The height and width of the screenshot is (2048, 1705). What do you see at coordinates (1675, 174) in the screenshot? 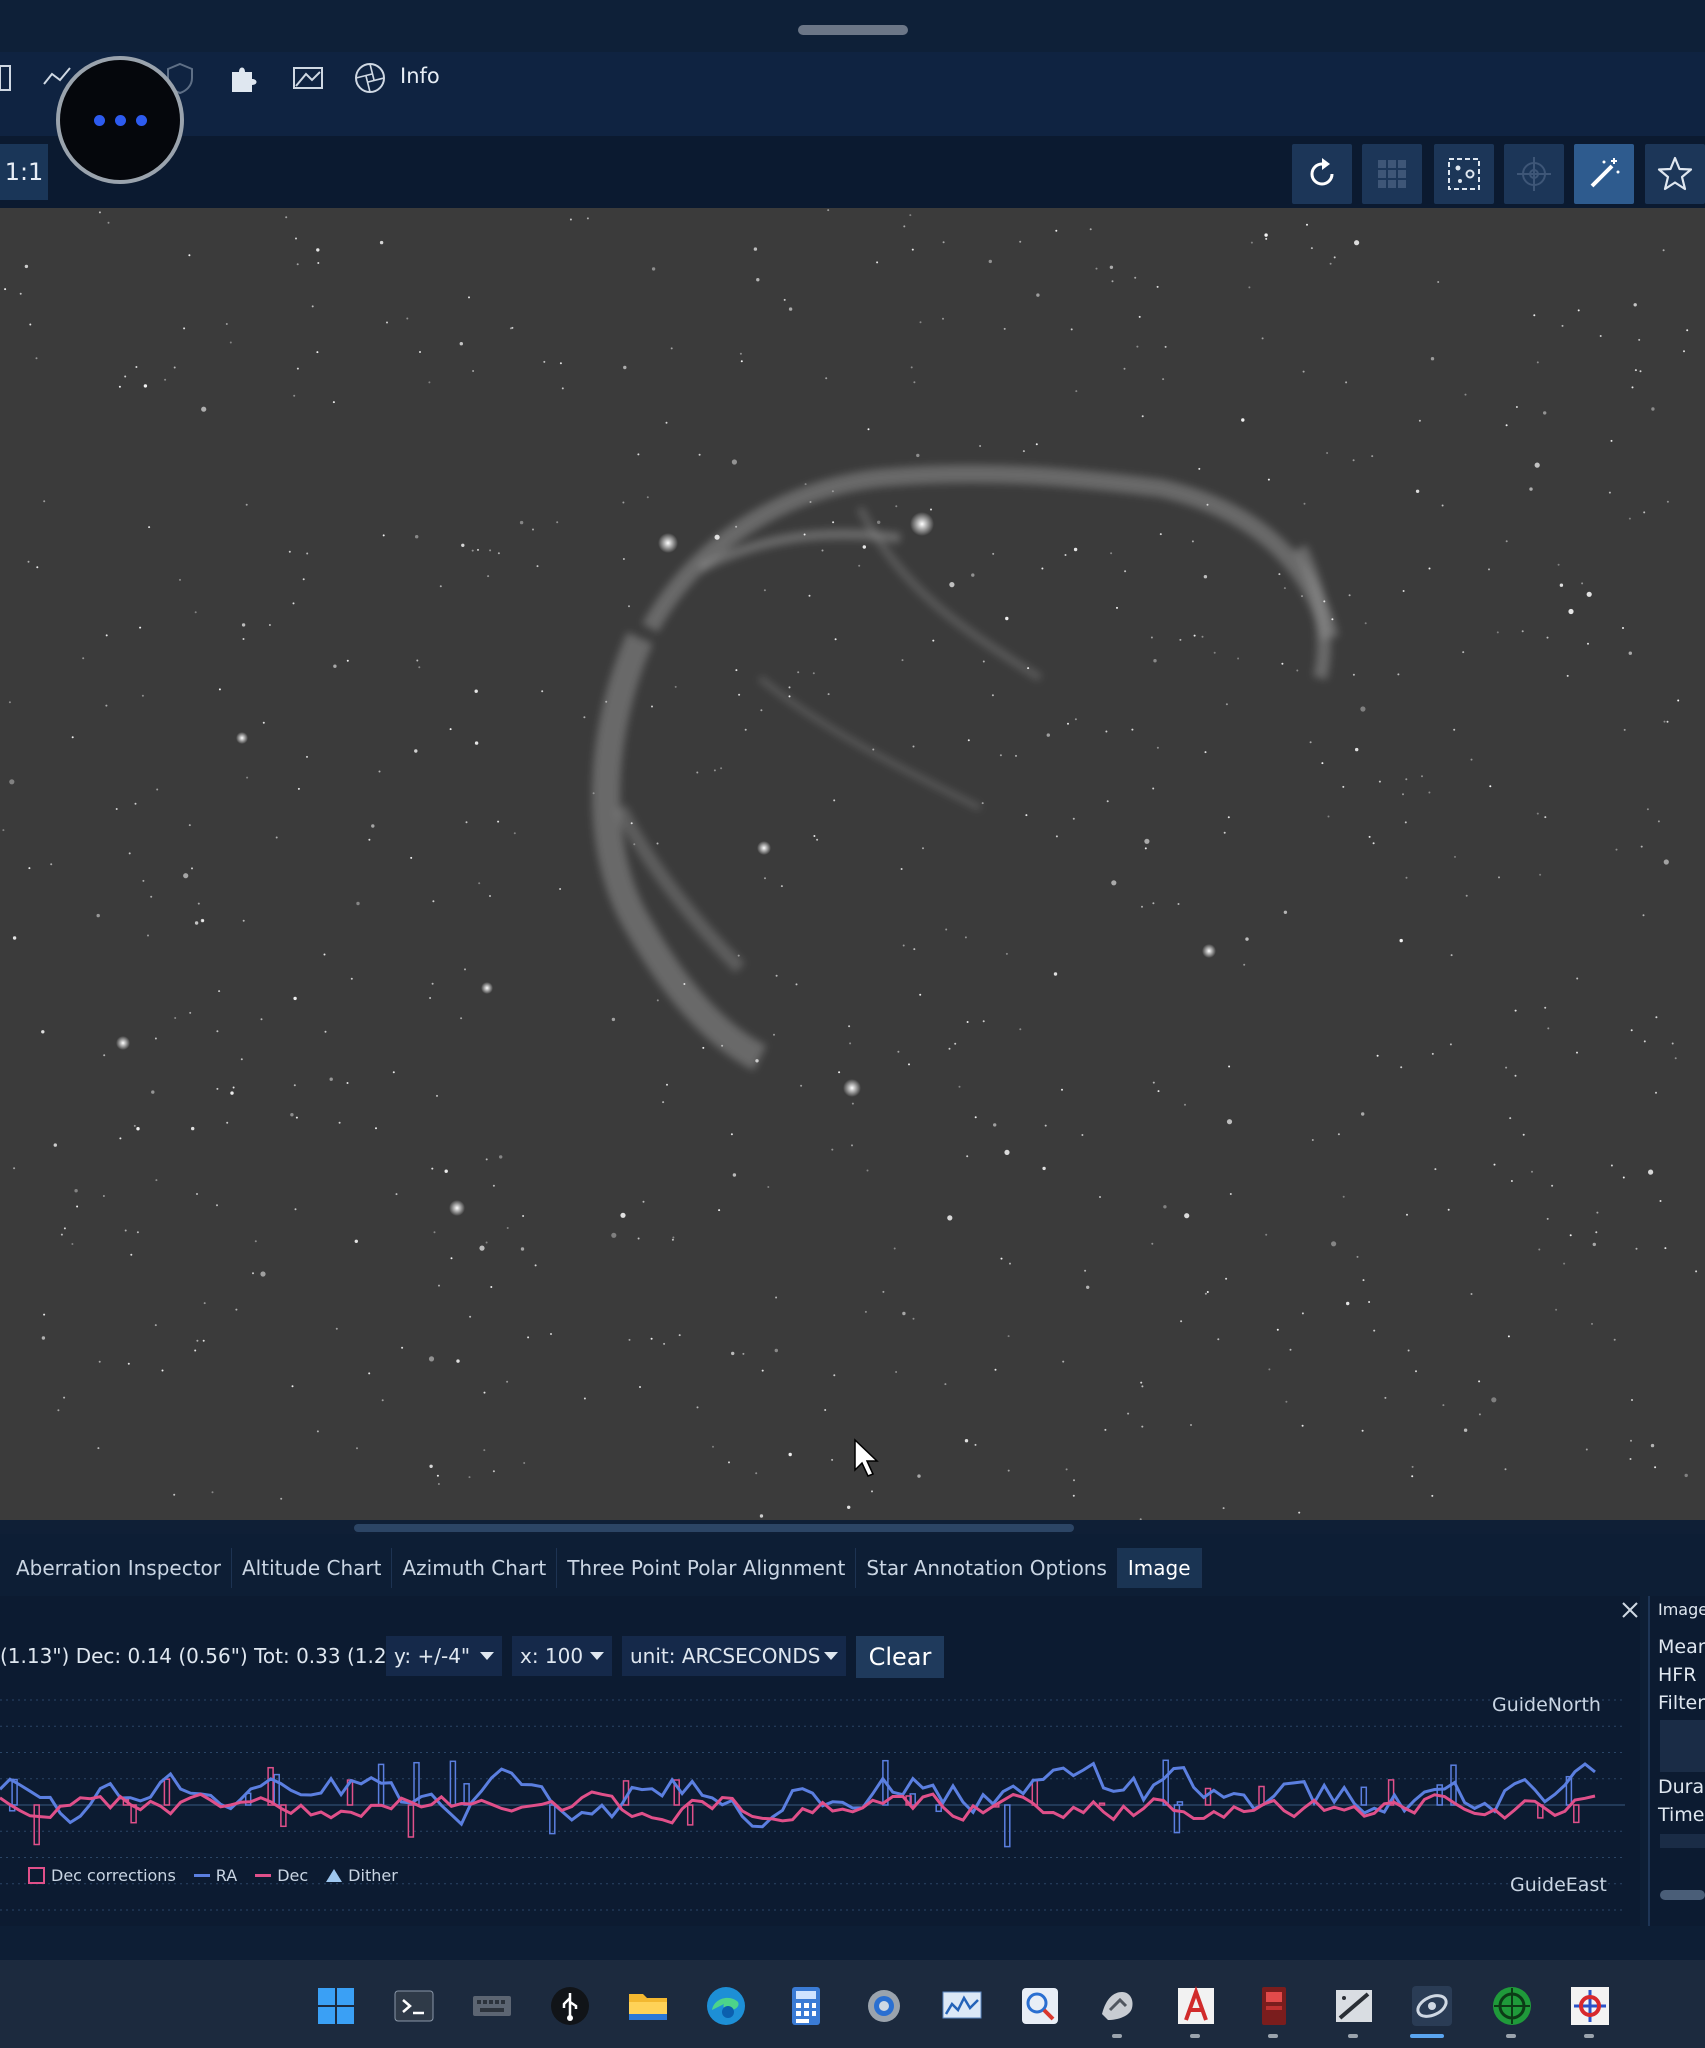
I see `star-icon` at bounding box center [1675, 174].